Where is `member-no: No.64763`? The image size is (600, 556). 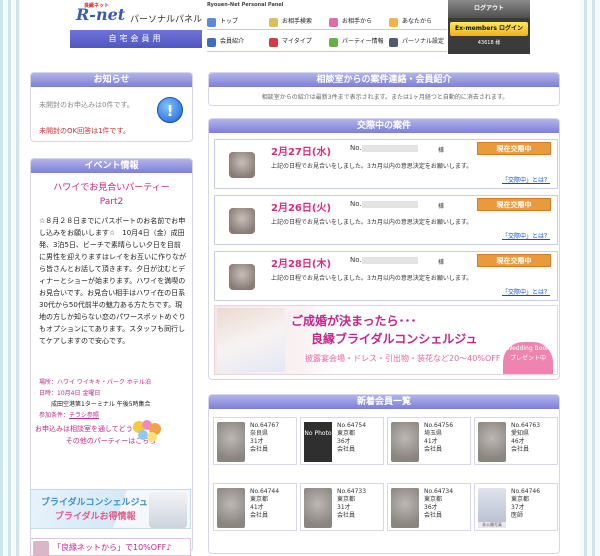 member-no: No.64763 is located at coordinates (526, 425).